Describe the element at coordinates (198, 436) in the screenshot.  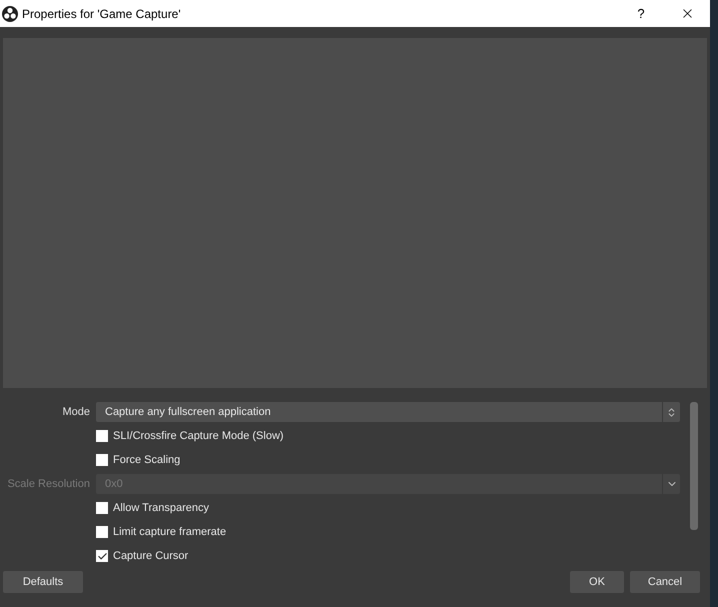
I see `checkbox-label: SLI/Crossfire Capture Mode (Slow)` at that location.